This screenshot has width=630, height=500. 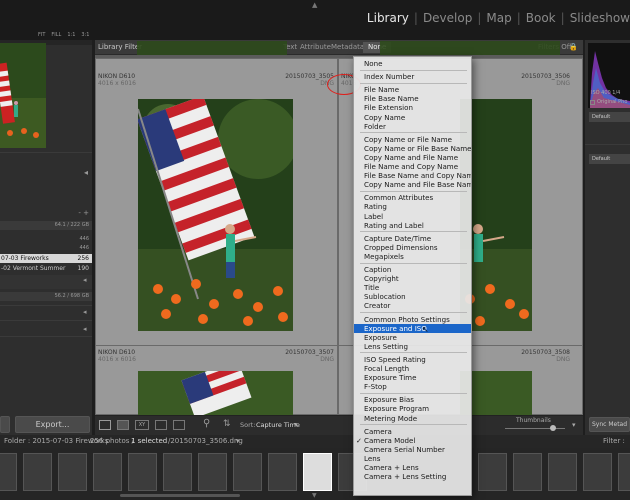 What do you see at coordinates (380, 337) in the screenshot?
I see `menu-item: Exposure` at bounding box center [380, 337].